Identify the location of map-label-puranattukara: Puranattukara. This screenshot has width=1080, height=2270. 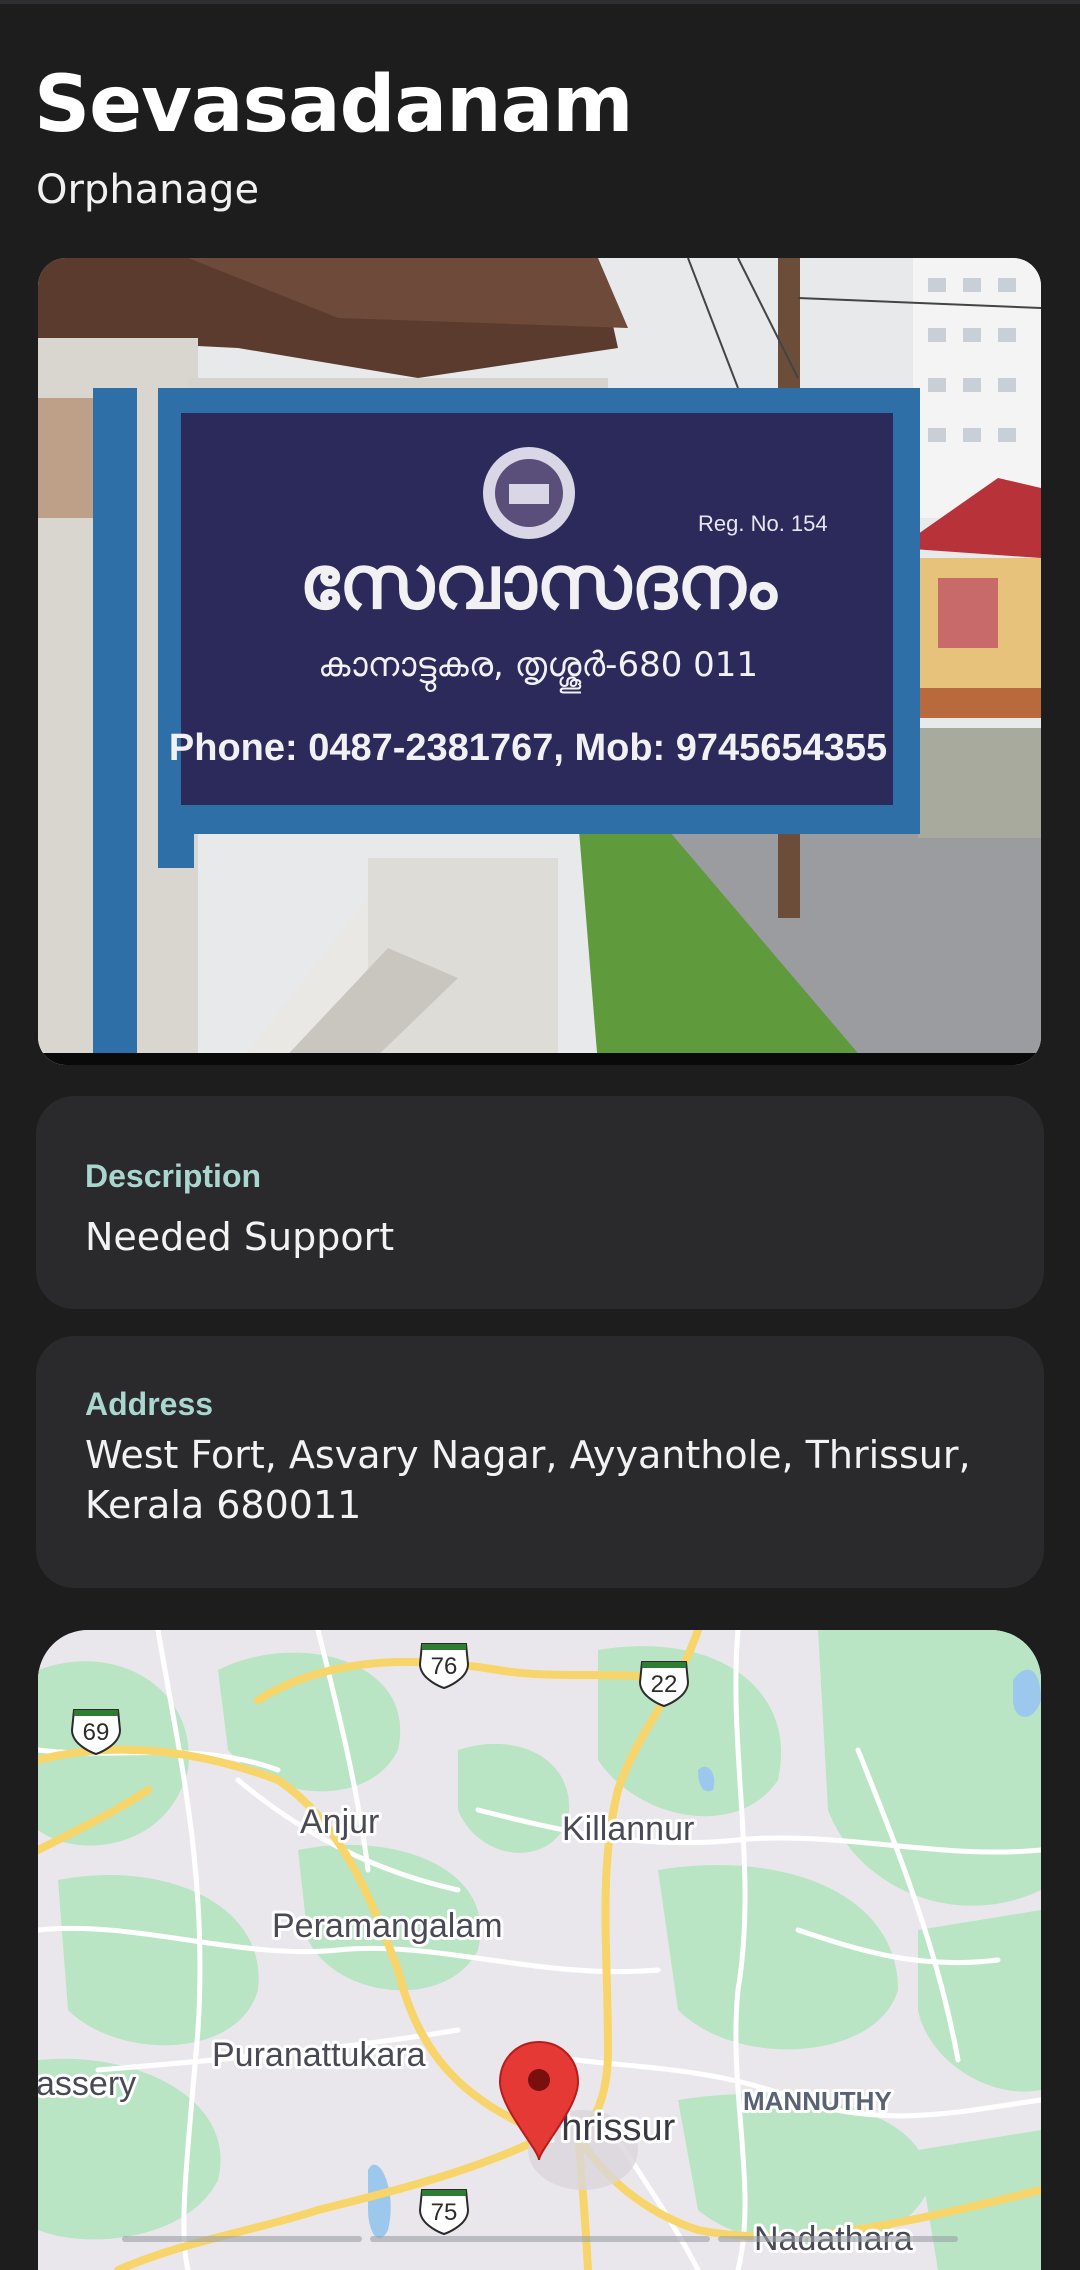
(319, 2055).